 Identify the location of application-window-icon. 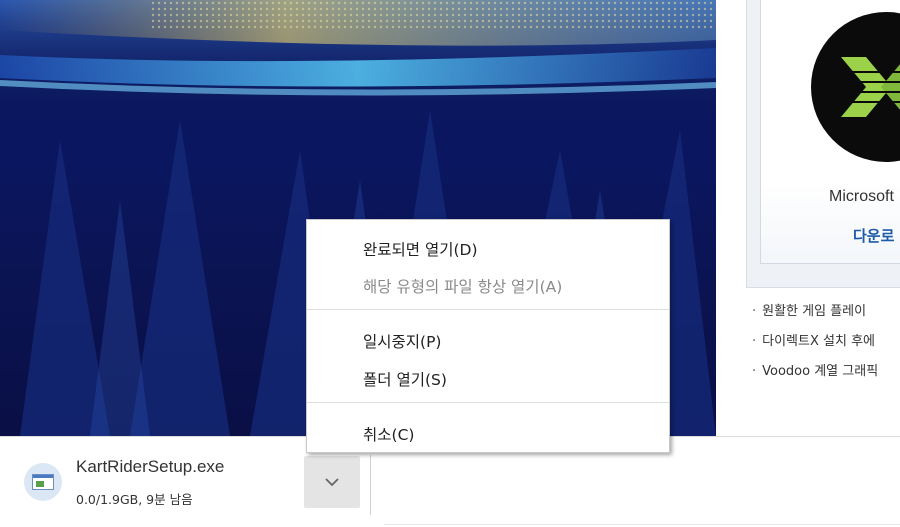
(43, 482).